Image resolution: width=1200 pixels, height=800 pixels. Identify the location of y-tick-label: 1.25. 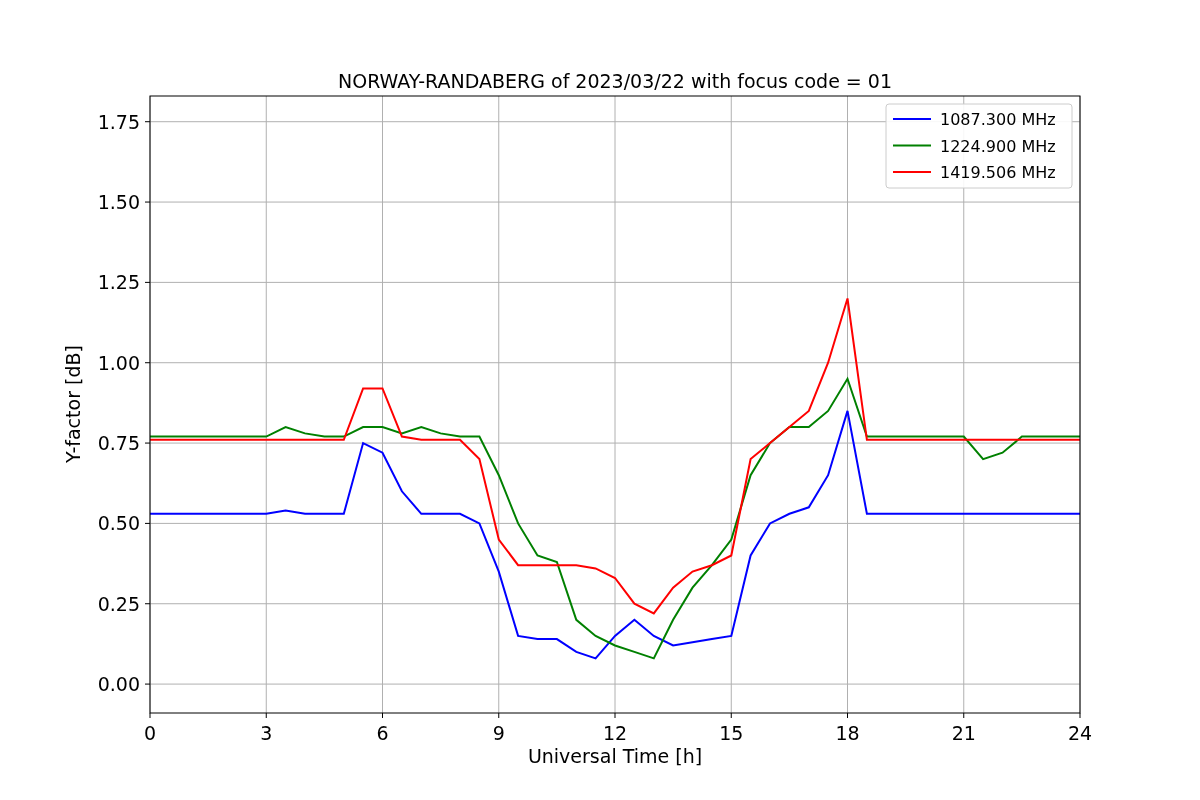
(118, 282).